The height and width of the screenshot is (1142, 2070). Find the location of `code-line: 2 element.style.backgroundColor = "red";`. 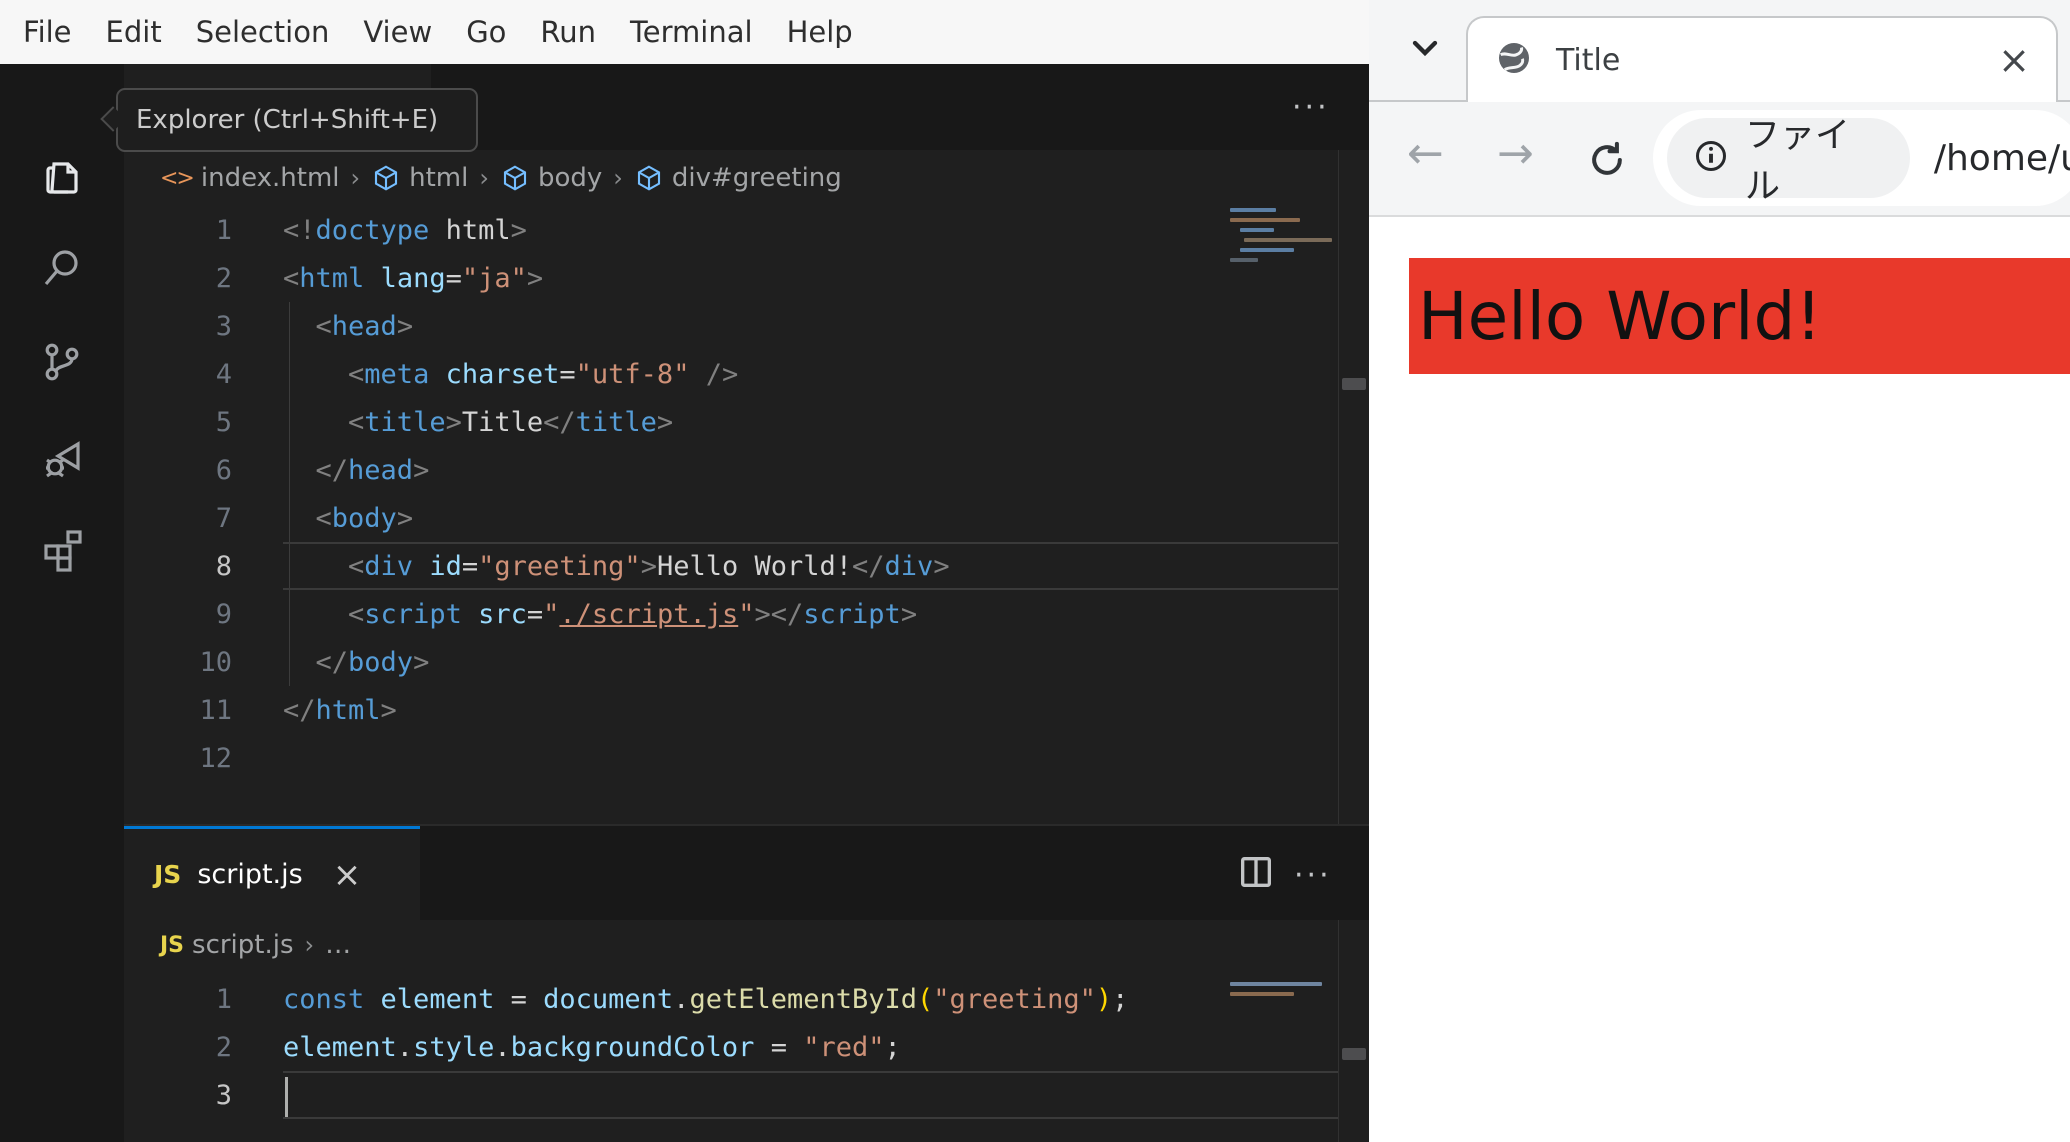

code-line: 2 element.style.backgroundColor = "red"; is located at coordinates (731, 1047).